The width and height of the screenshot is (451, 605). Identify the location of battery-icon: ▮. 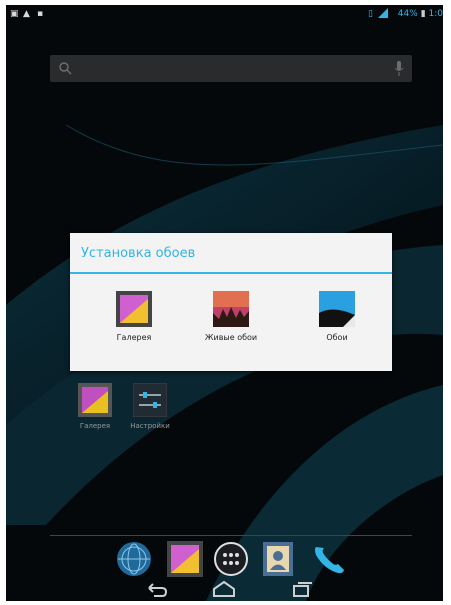
(423, 14).